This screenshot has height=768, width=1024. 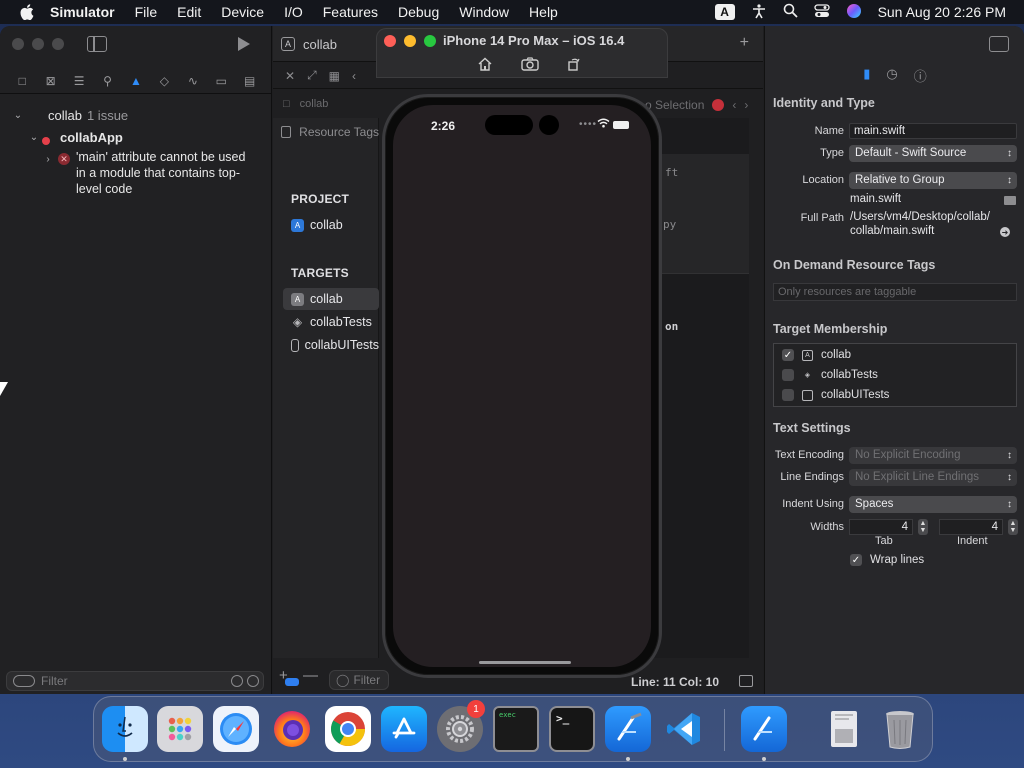 I want to click on safari-icon, so click(x=236, y=729).